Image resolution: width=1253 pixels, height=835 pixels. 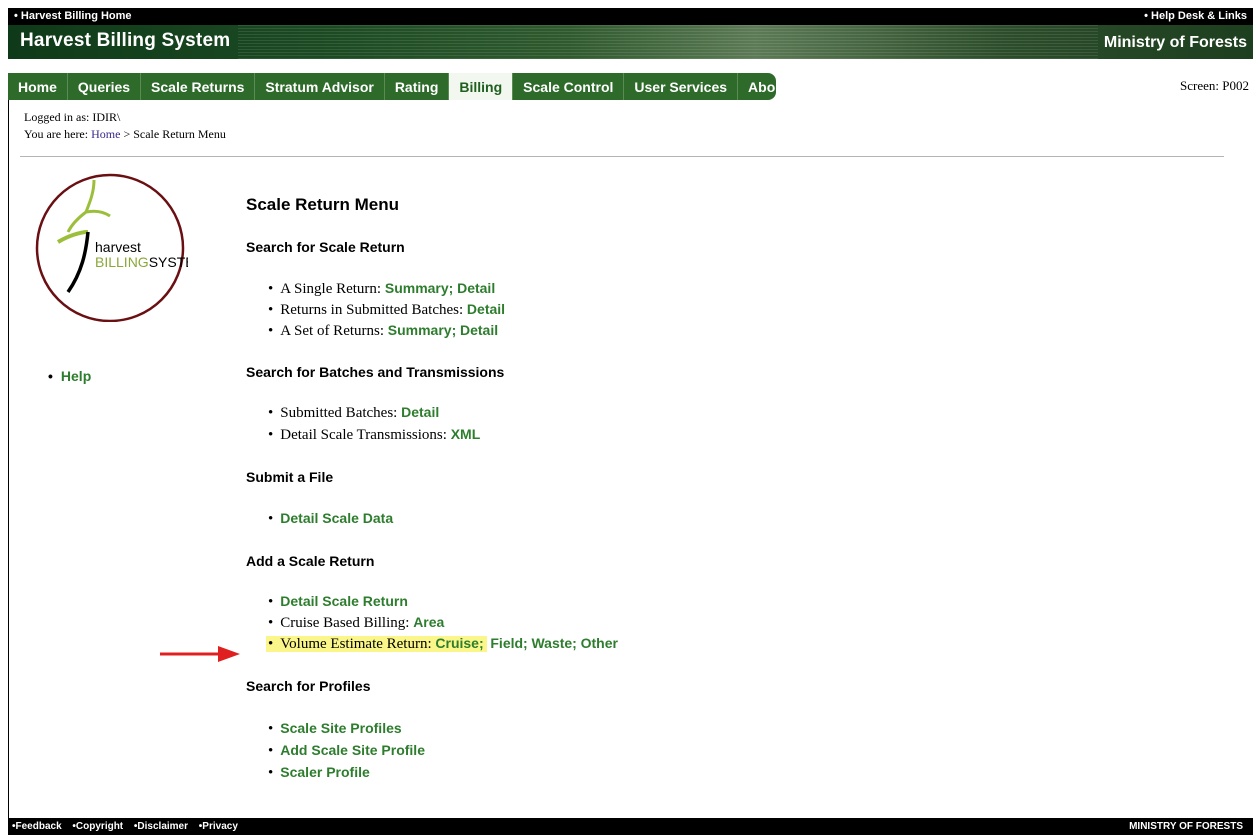 I want to click on single-return-label: A Single Return:, so click(x=332, y=289).